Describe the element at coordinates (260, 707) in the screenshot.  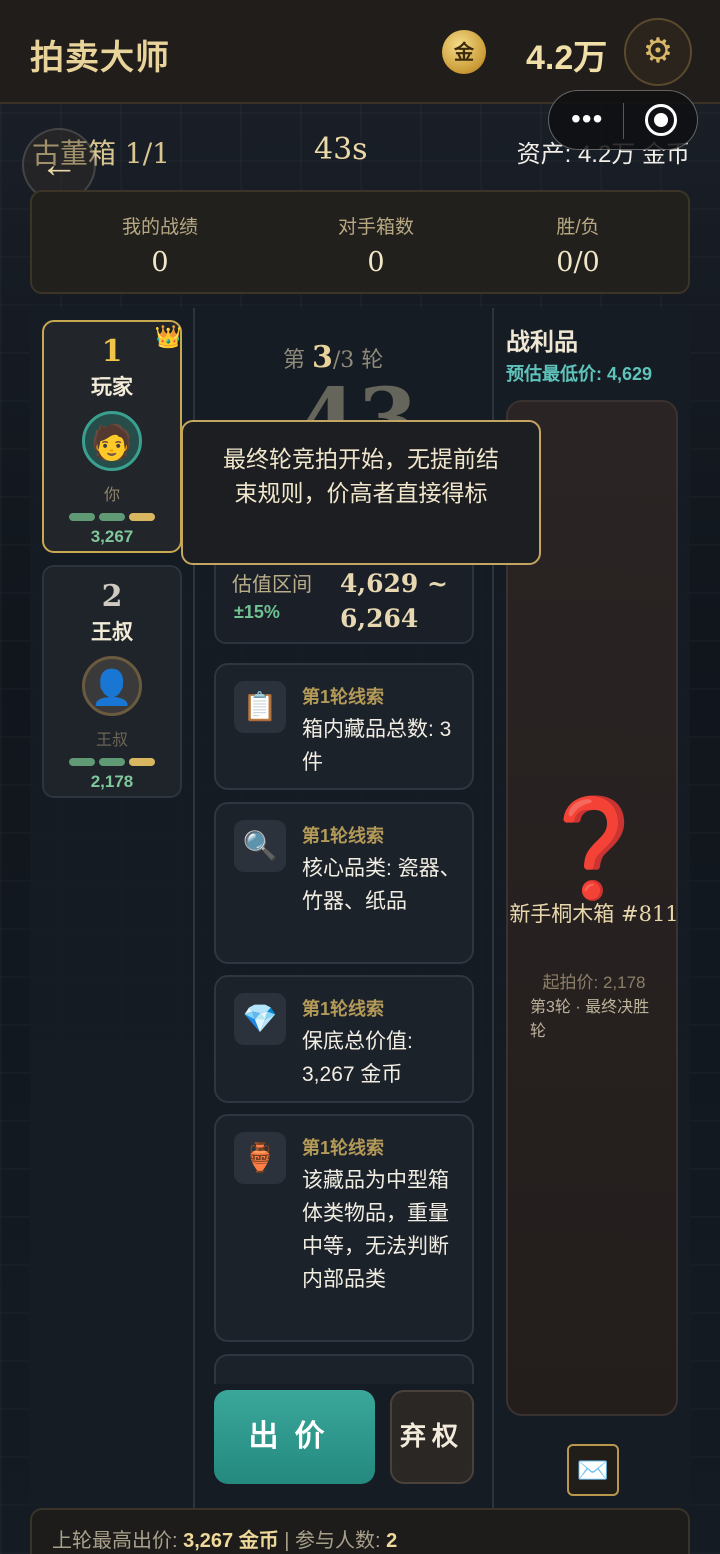
I see `clipboard-icon: 📋` at that location.